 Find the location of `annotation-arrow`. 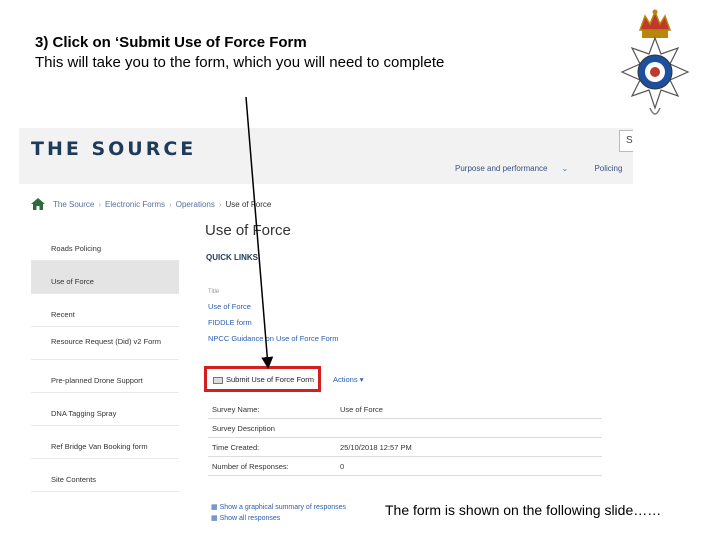

annotation-arrow is located at coordinates (259, 232).